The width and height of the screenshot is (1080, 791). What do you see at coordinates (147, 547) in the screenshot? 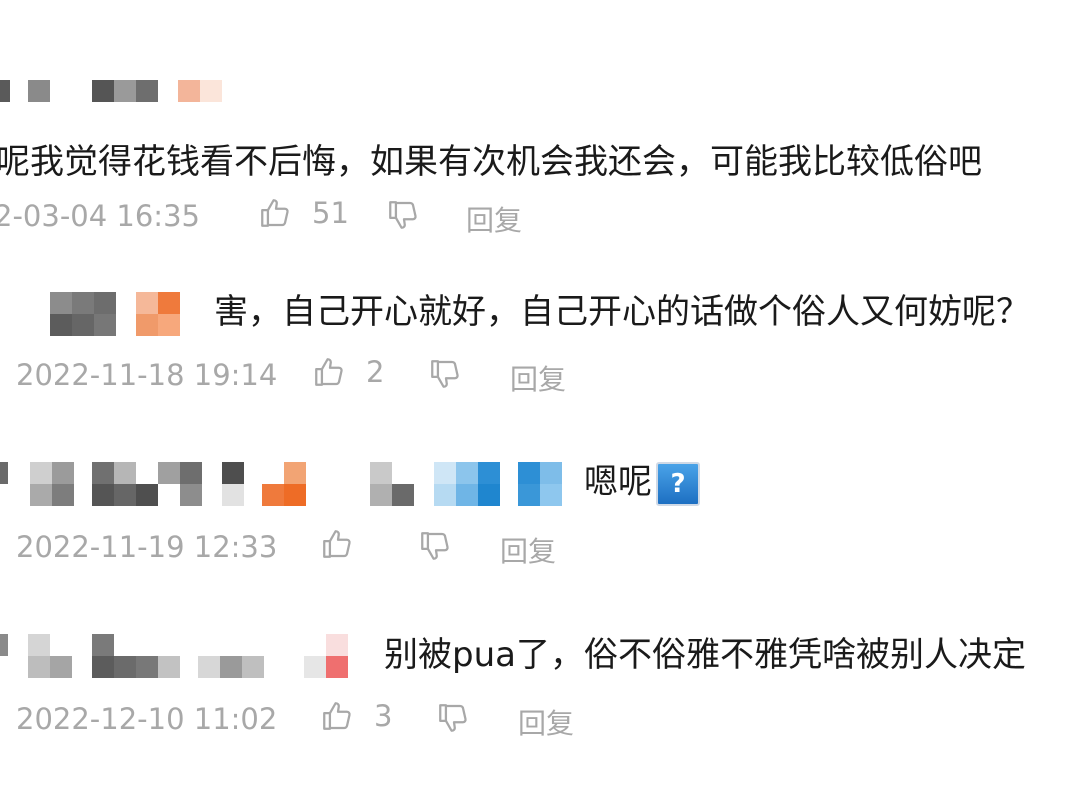
I see `comment-timestamp: 2022-11-19 12:33` at bounding box center [147, 547].